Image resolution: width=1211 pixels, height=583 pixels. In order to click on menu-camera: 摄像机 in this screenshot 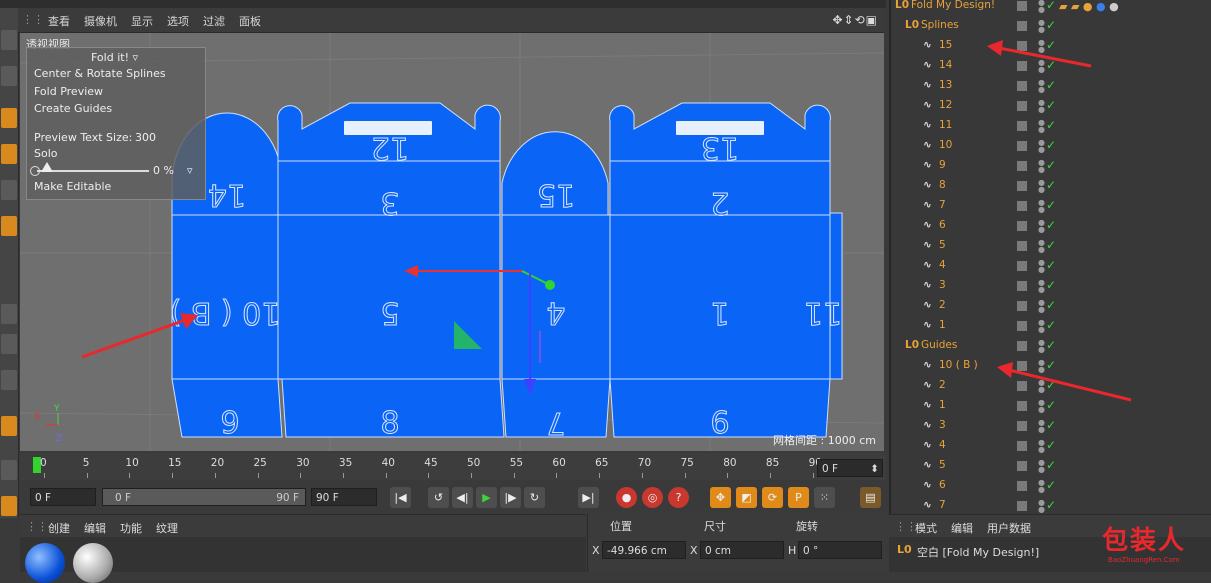, I will do `click(100, 21)`.